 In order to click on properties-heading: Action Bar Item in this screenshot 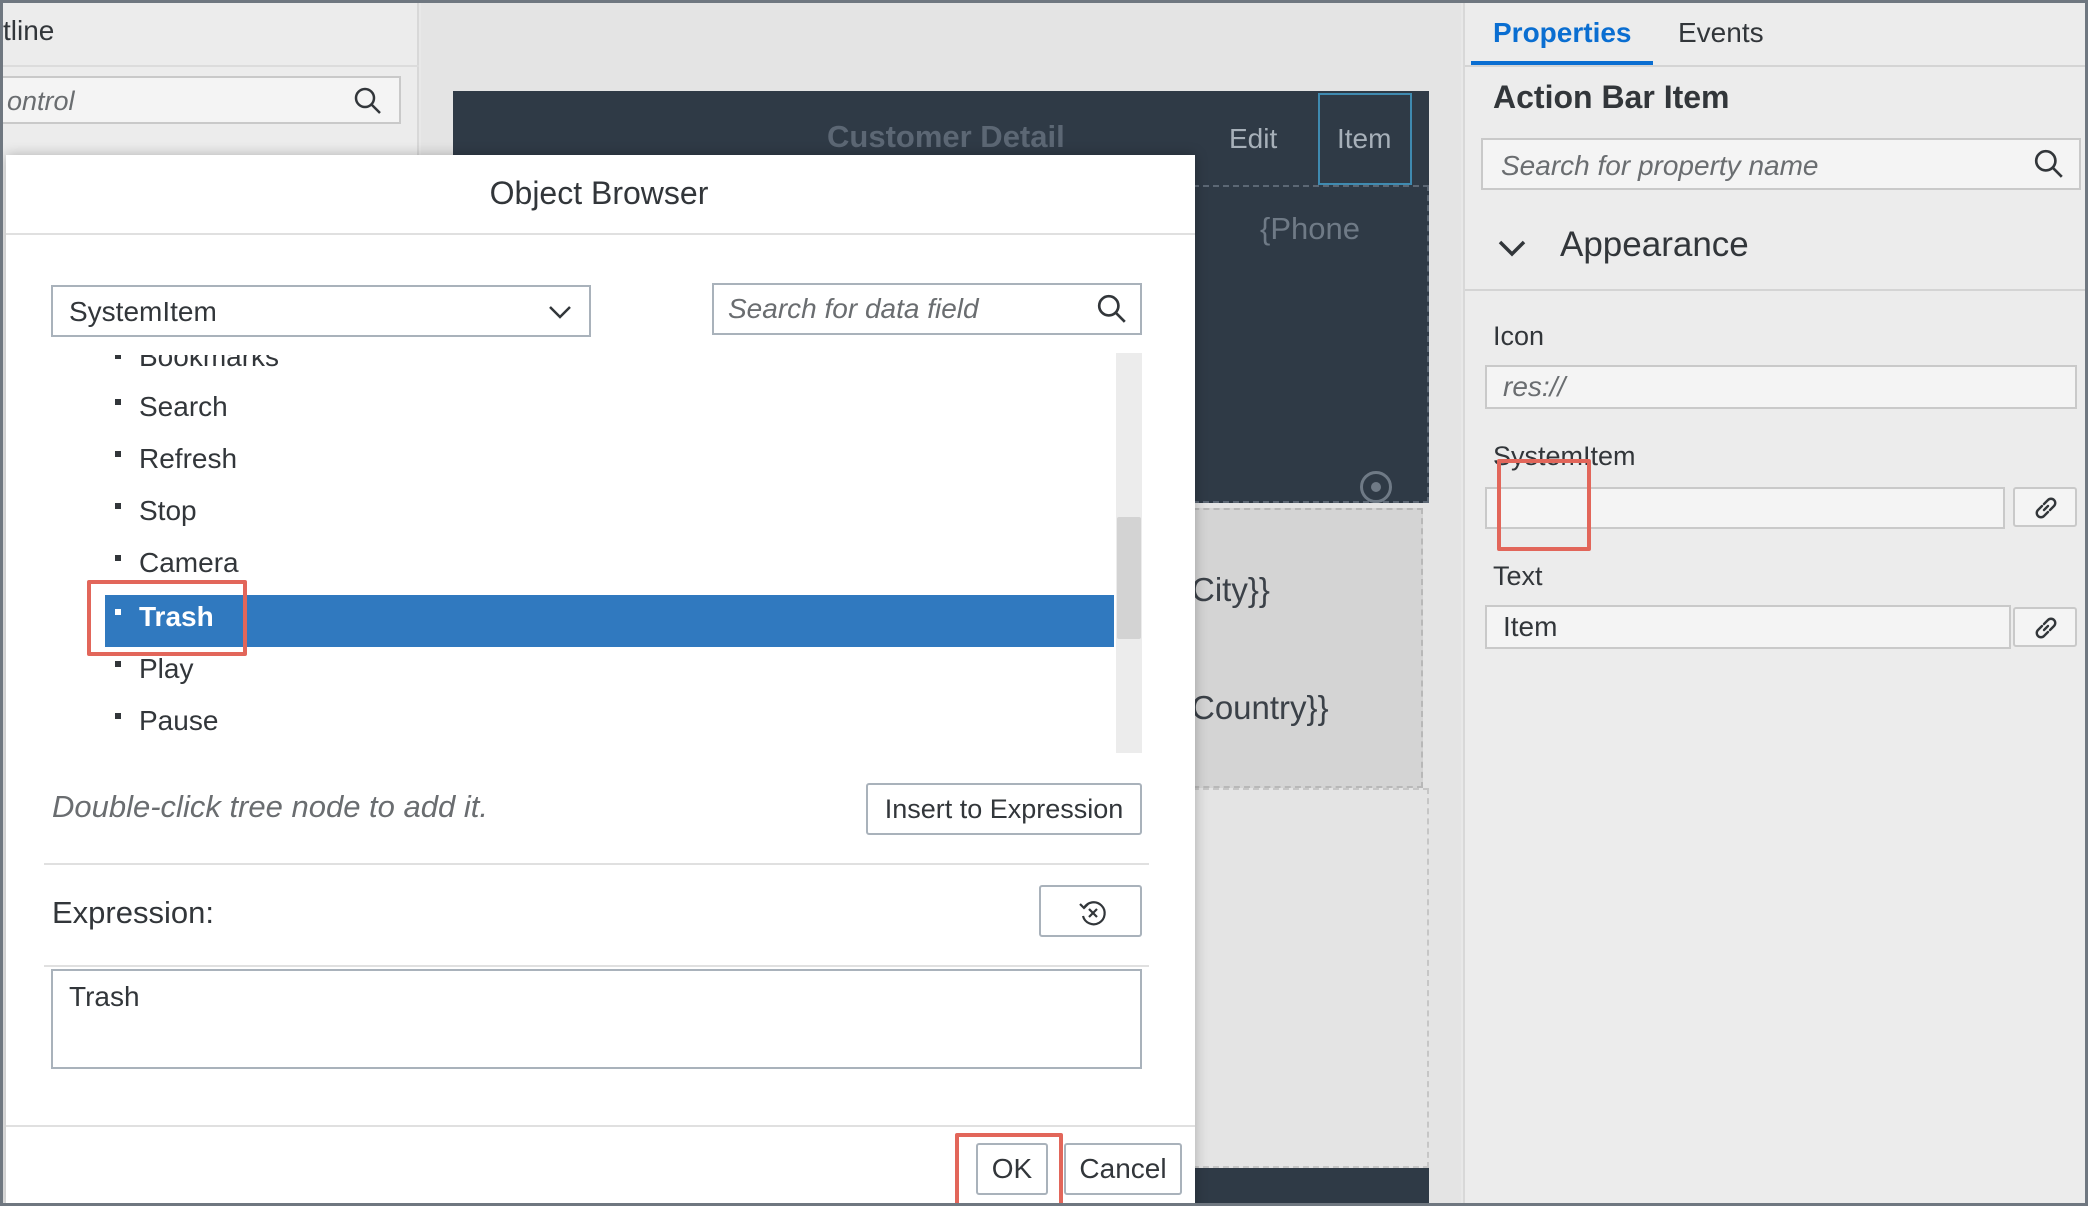, I will do `click(1611, 97)`.